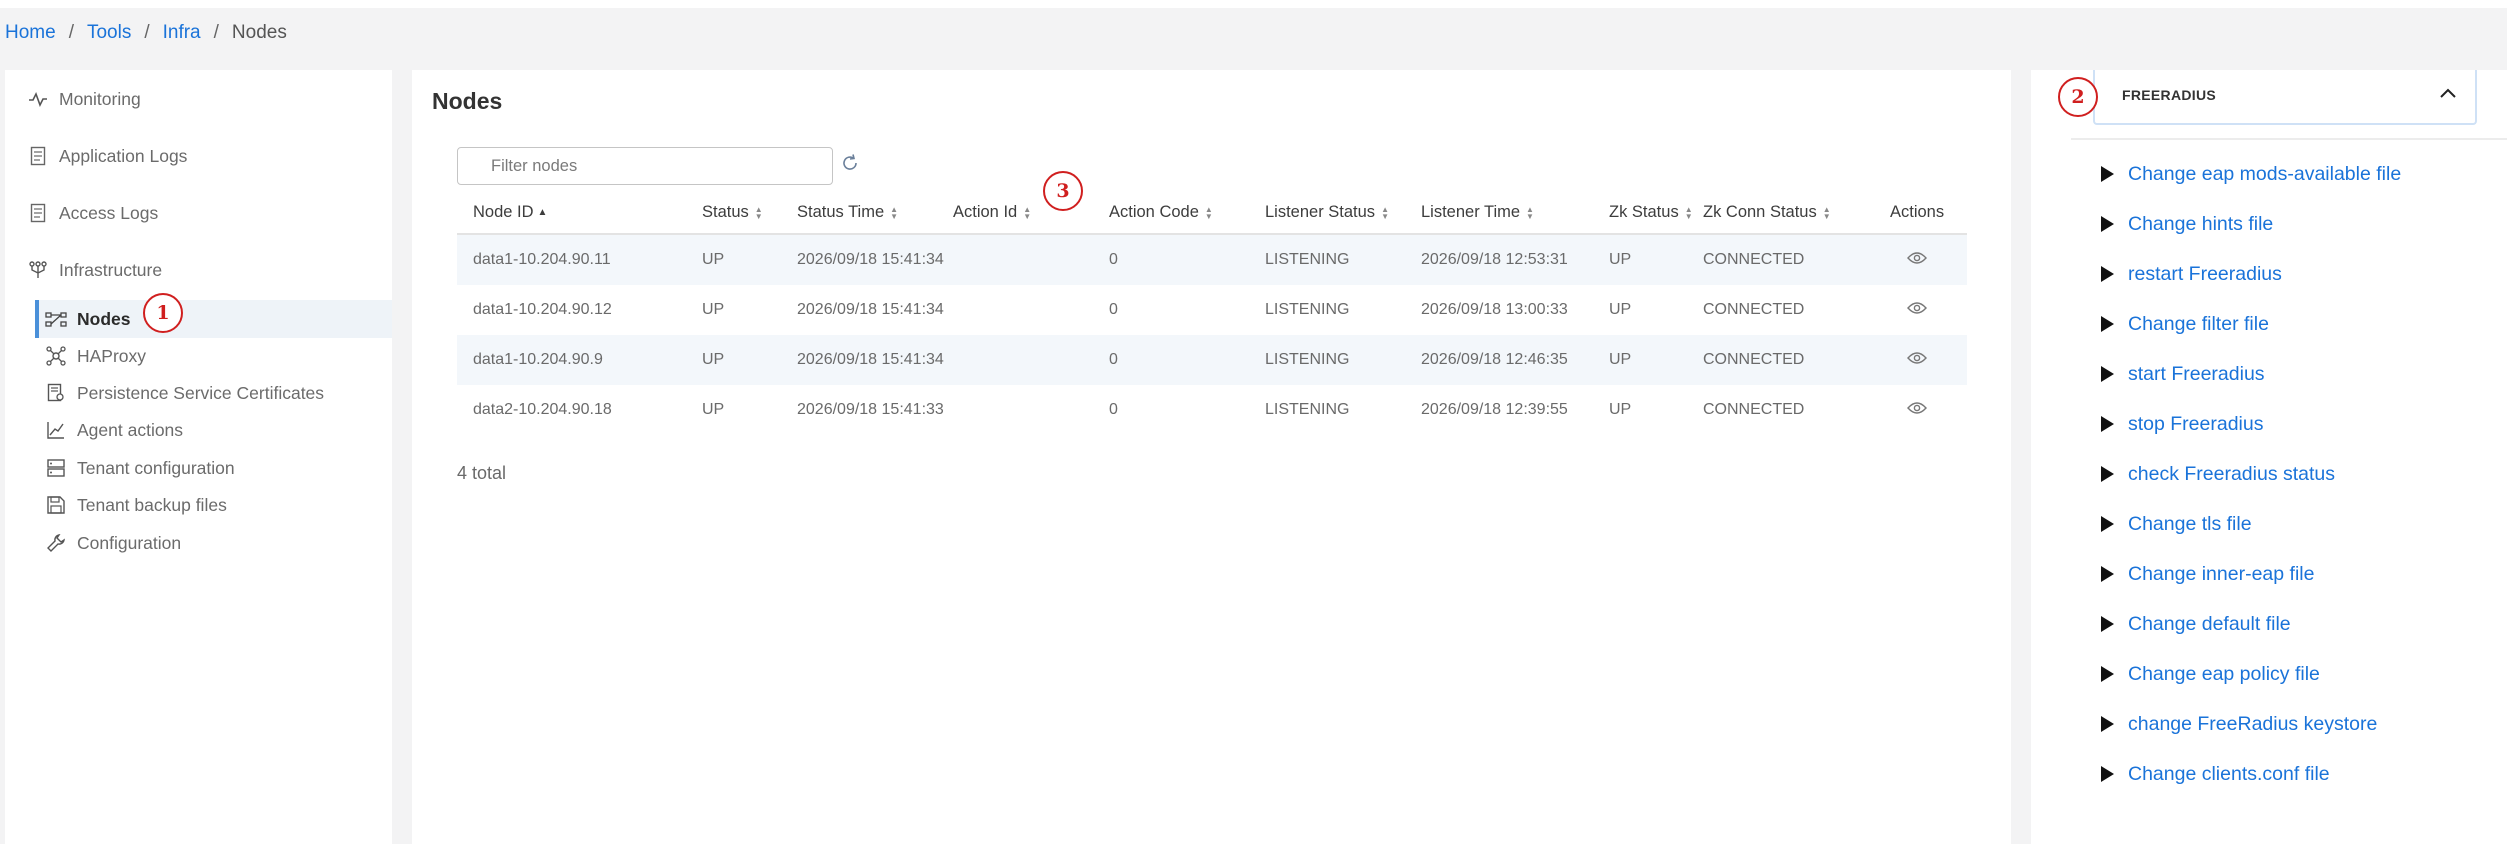 This screenshot has height=844, width=2507. Describe the element at coordinates (2185, 324) in the screenshot. I see `action-item: Change filter file` at that location.